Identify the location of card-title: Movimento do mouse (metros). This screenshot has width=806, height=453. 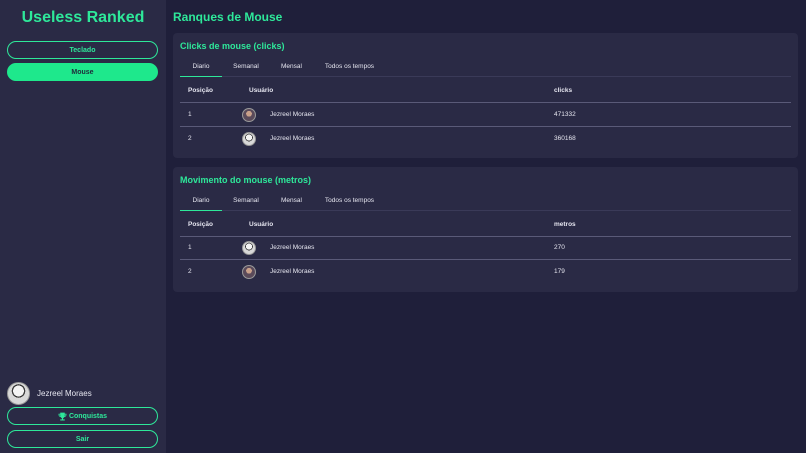
(246, 180).